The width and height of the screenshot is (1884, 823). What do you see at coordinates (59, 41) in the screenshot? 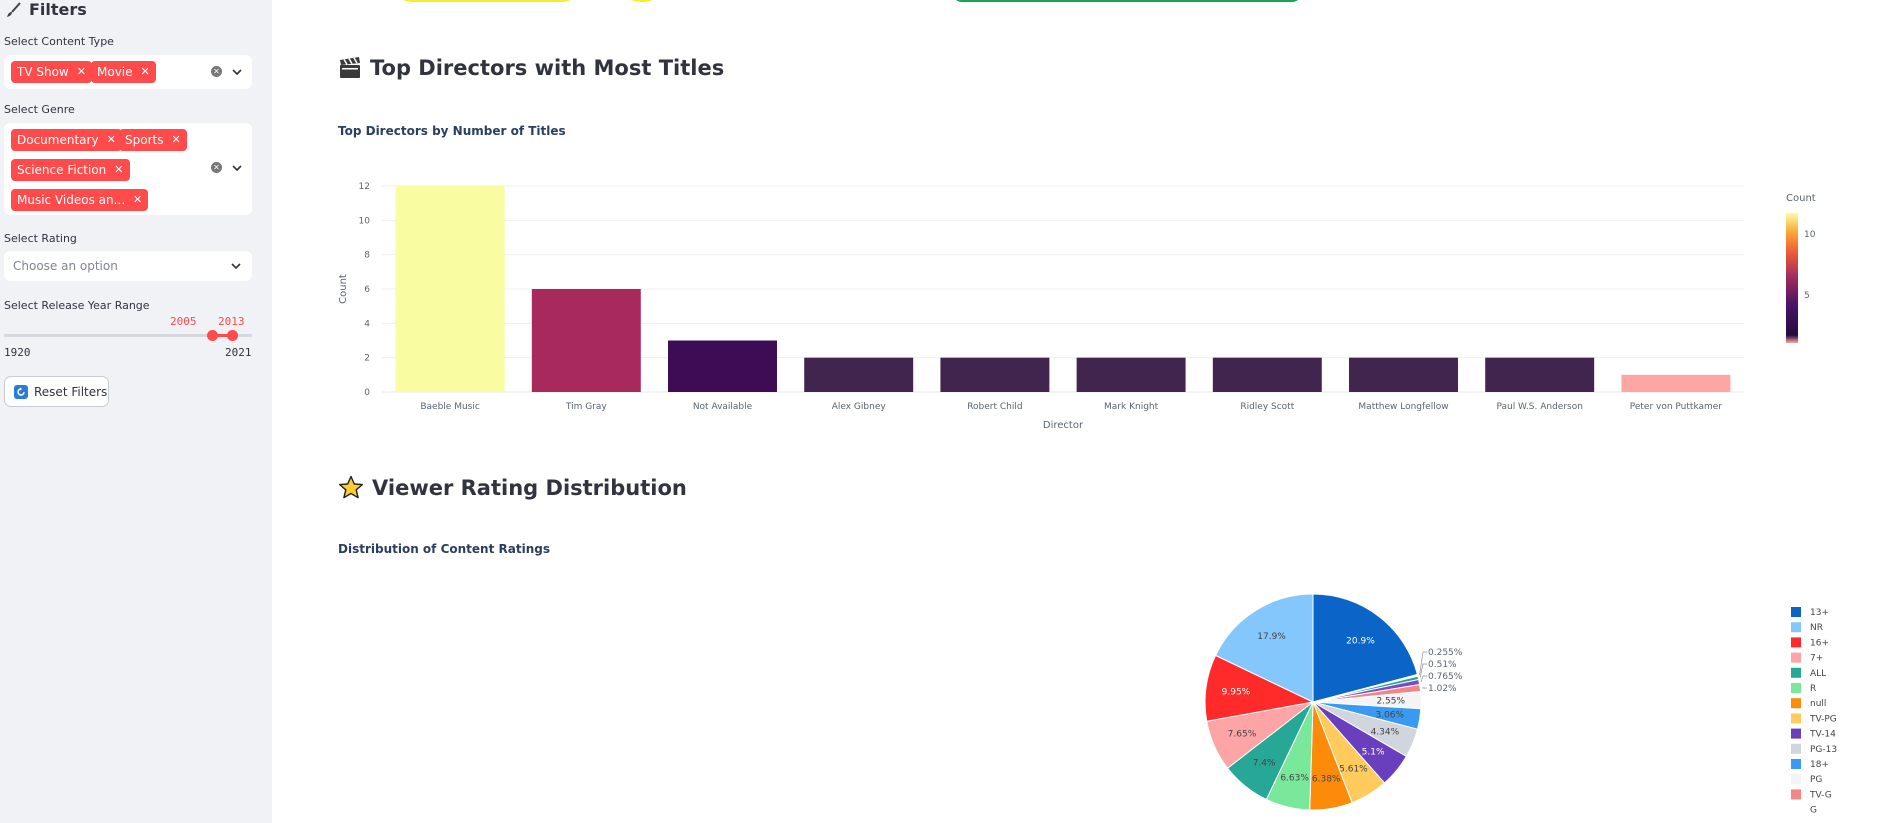
I see `content-type-label: Select Content Type` at bounding box center [59, 41].